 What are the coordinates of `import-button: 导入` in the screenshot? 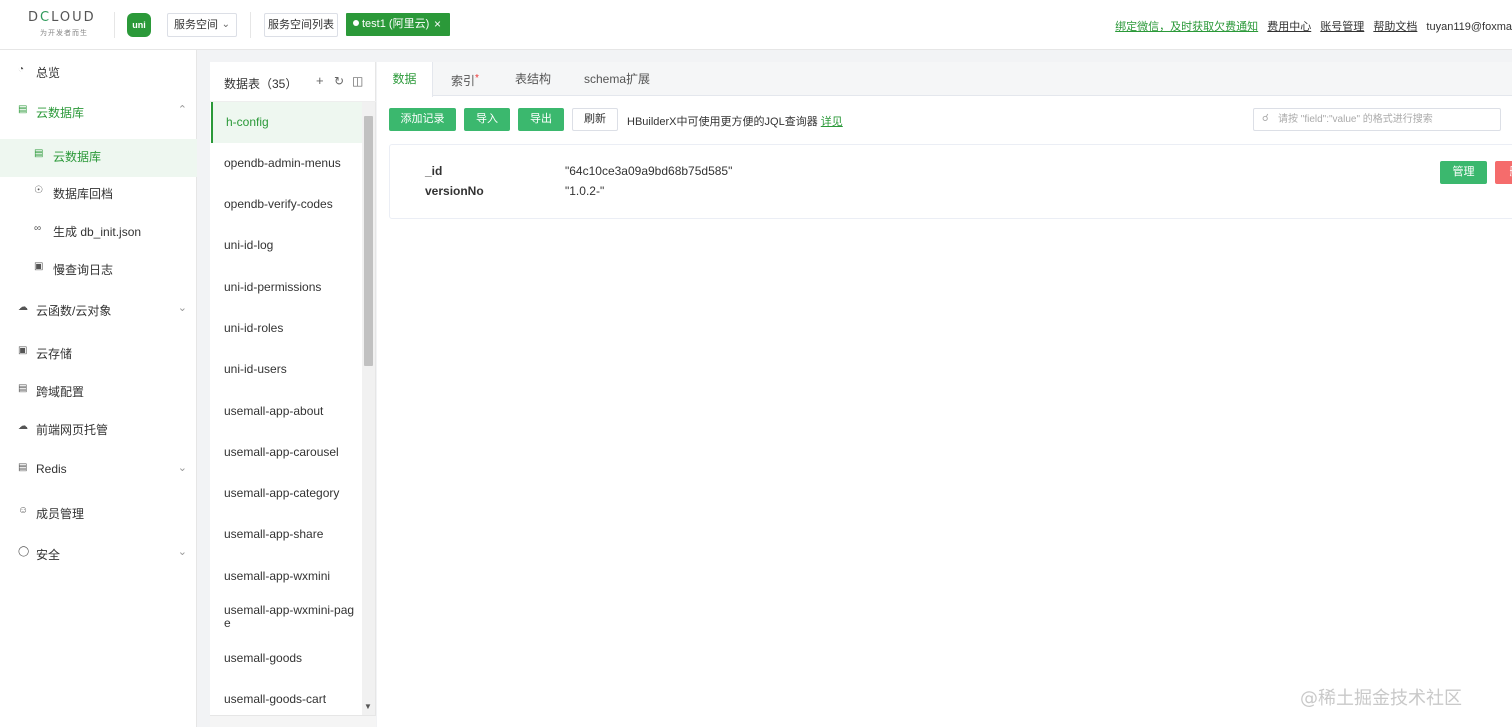 It's located at (487, 119).